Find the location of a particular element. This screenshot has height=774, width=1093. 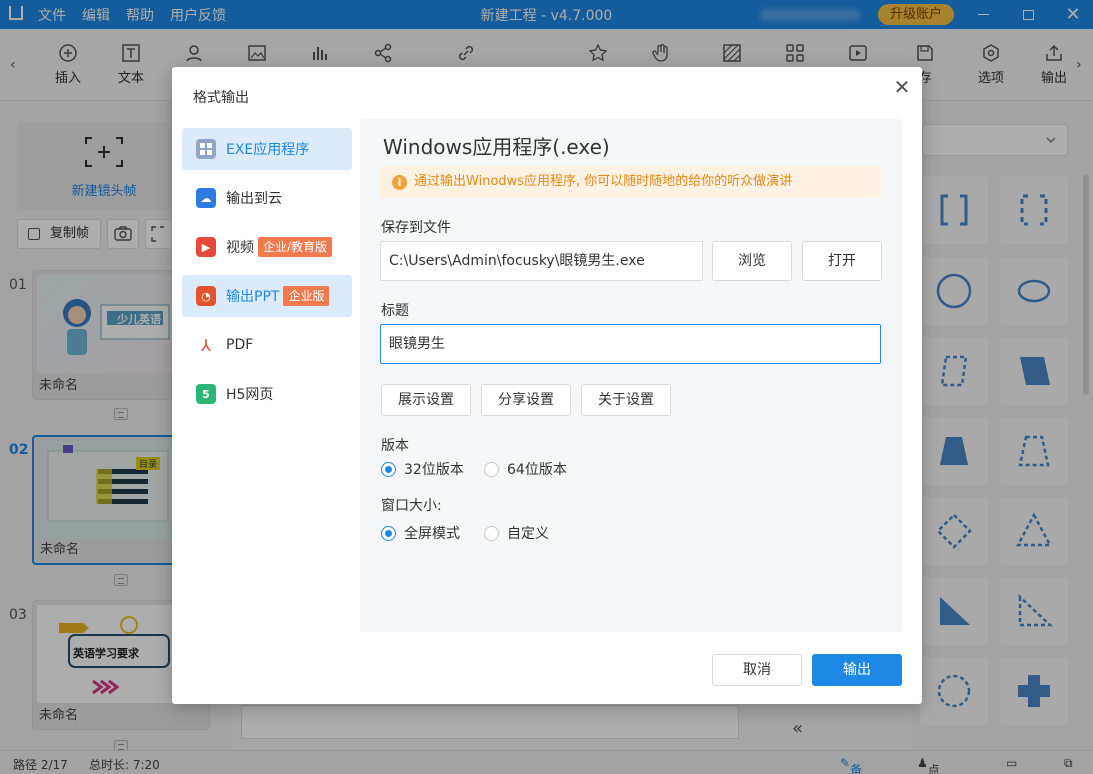

export-heading: Windows应用程序(.exe) is located at coordinates (496, 147).